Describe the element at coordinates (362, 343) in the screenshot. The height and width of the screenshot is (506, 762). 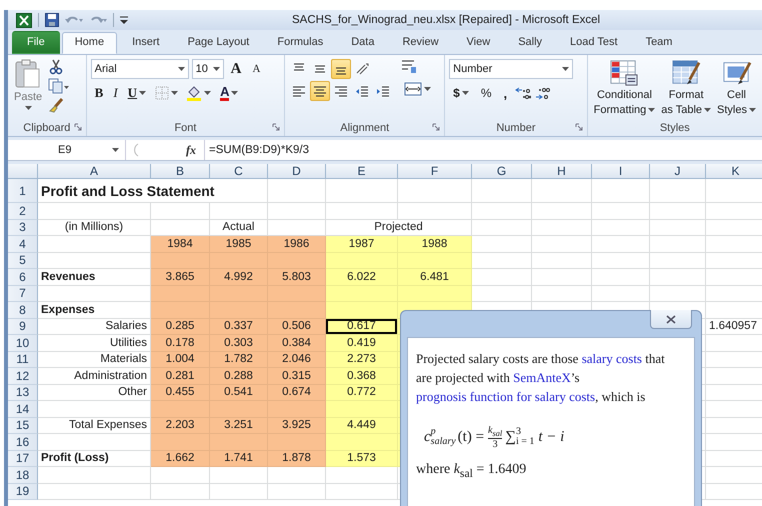
I see `table-cell: 0.419` at that location.